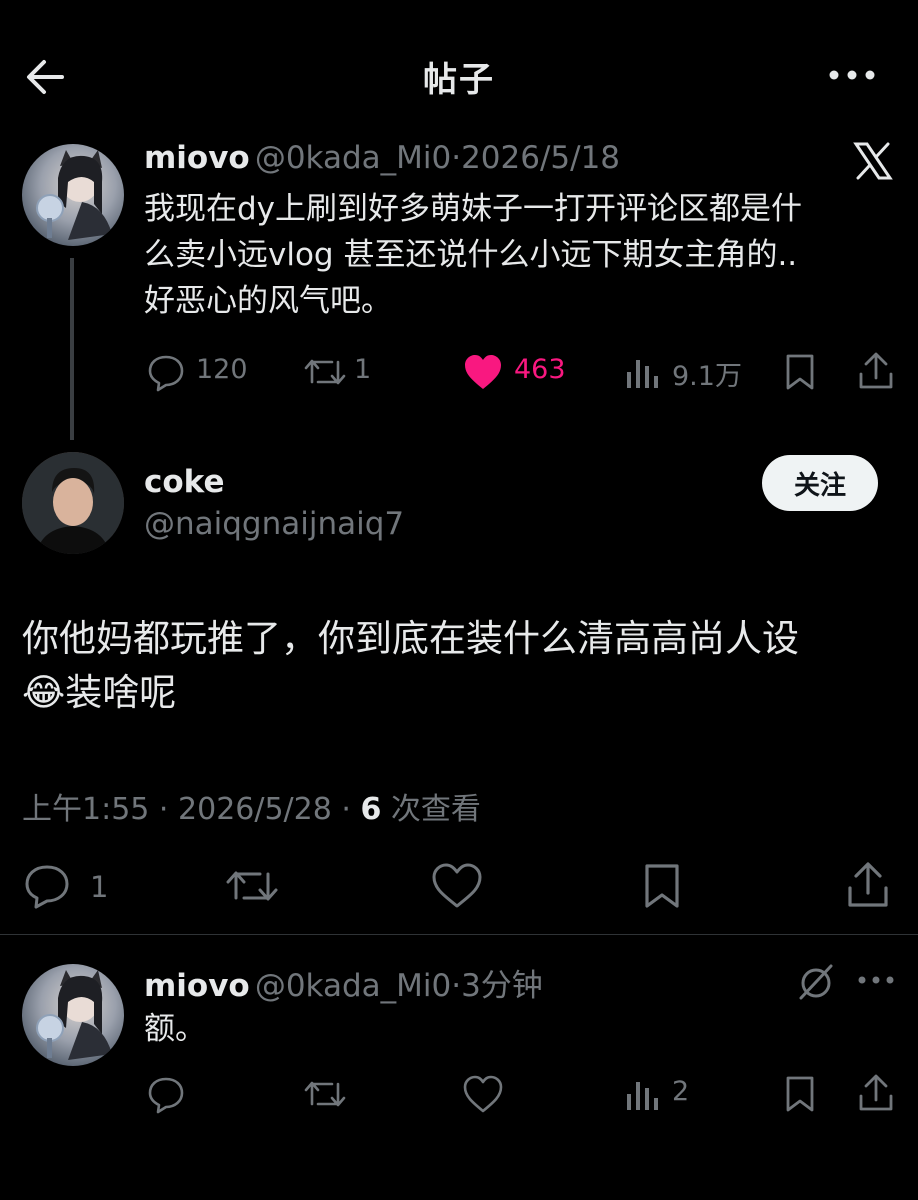  What do you see at coordinates (197, 986) in the screenshot?
I see `reply-display-name: miovo` at bounding box center [197, 986].